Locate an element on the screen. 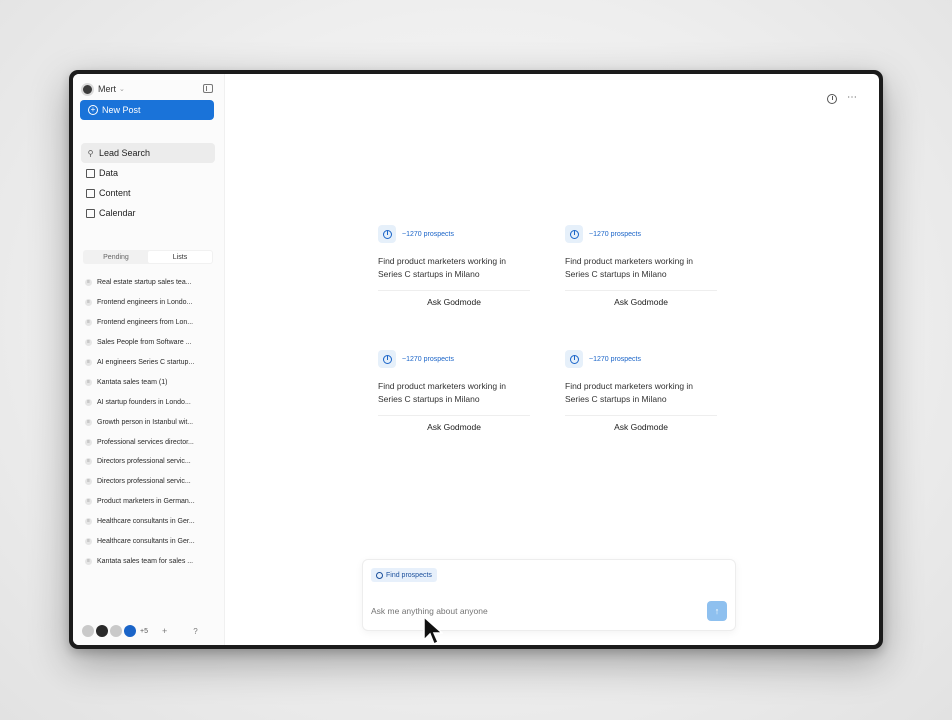  help-icon: ? is located at coordinates (195, 631).